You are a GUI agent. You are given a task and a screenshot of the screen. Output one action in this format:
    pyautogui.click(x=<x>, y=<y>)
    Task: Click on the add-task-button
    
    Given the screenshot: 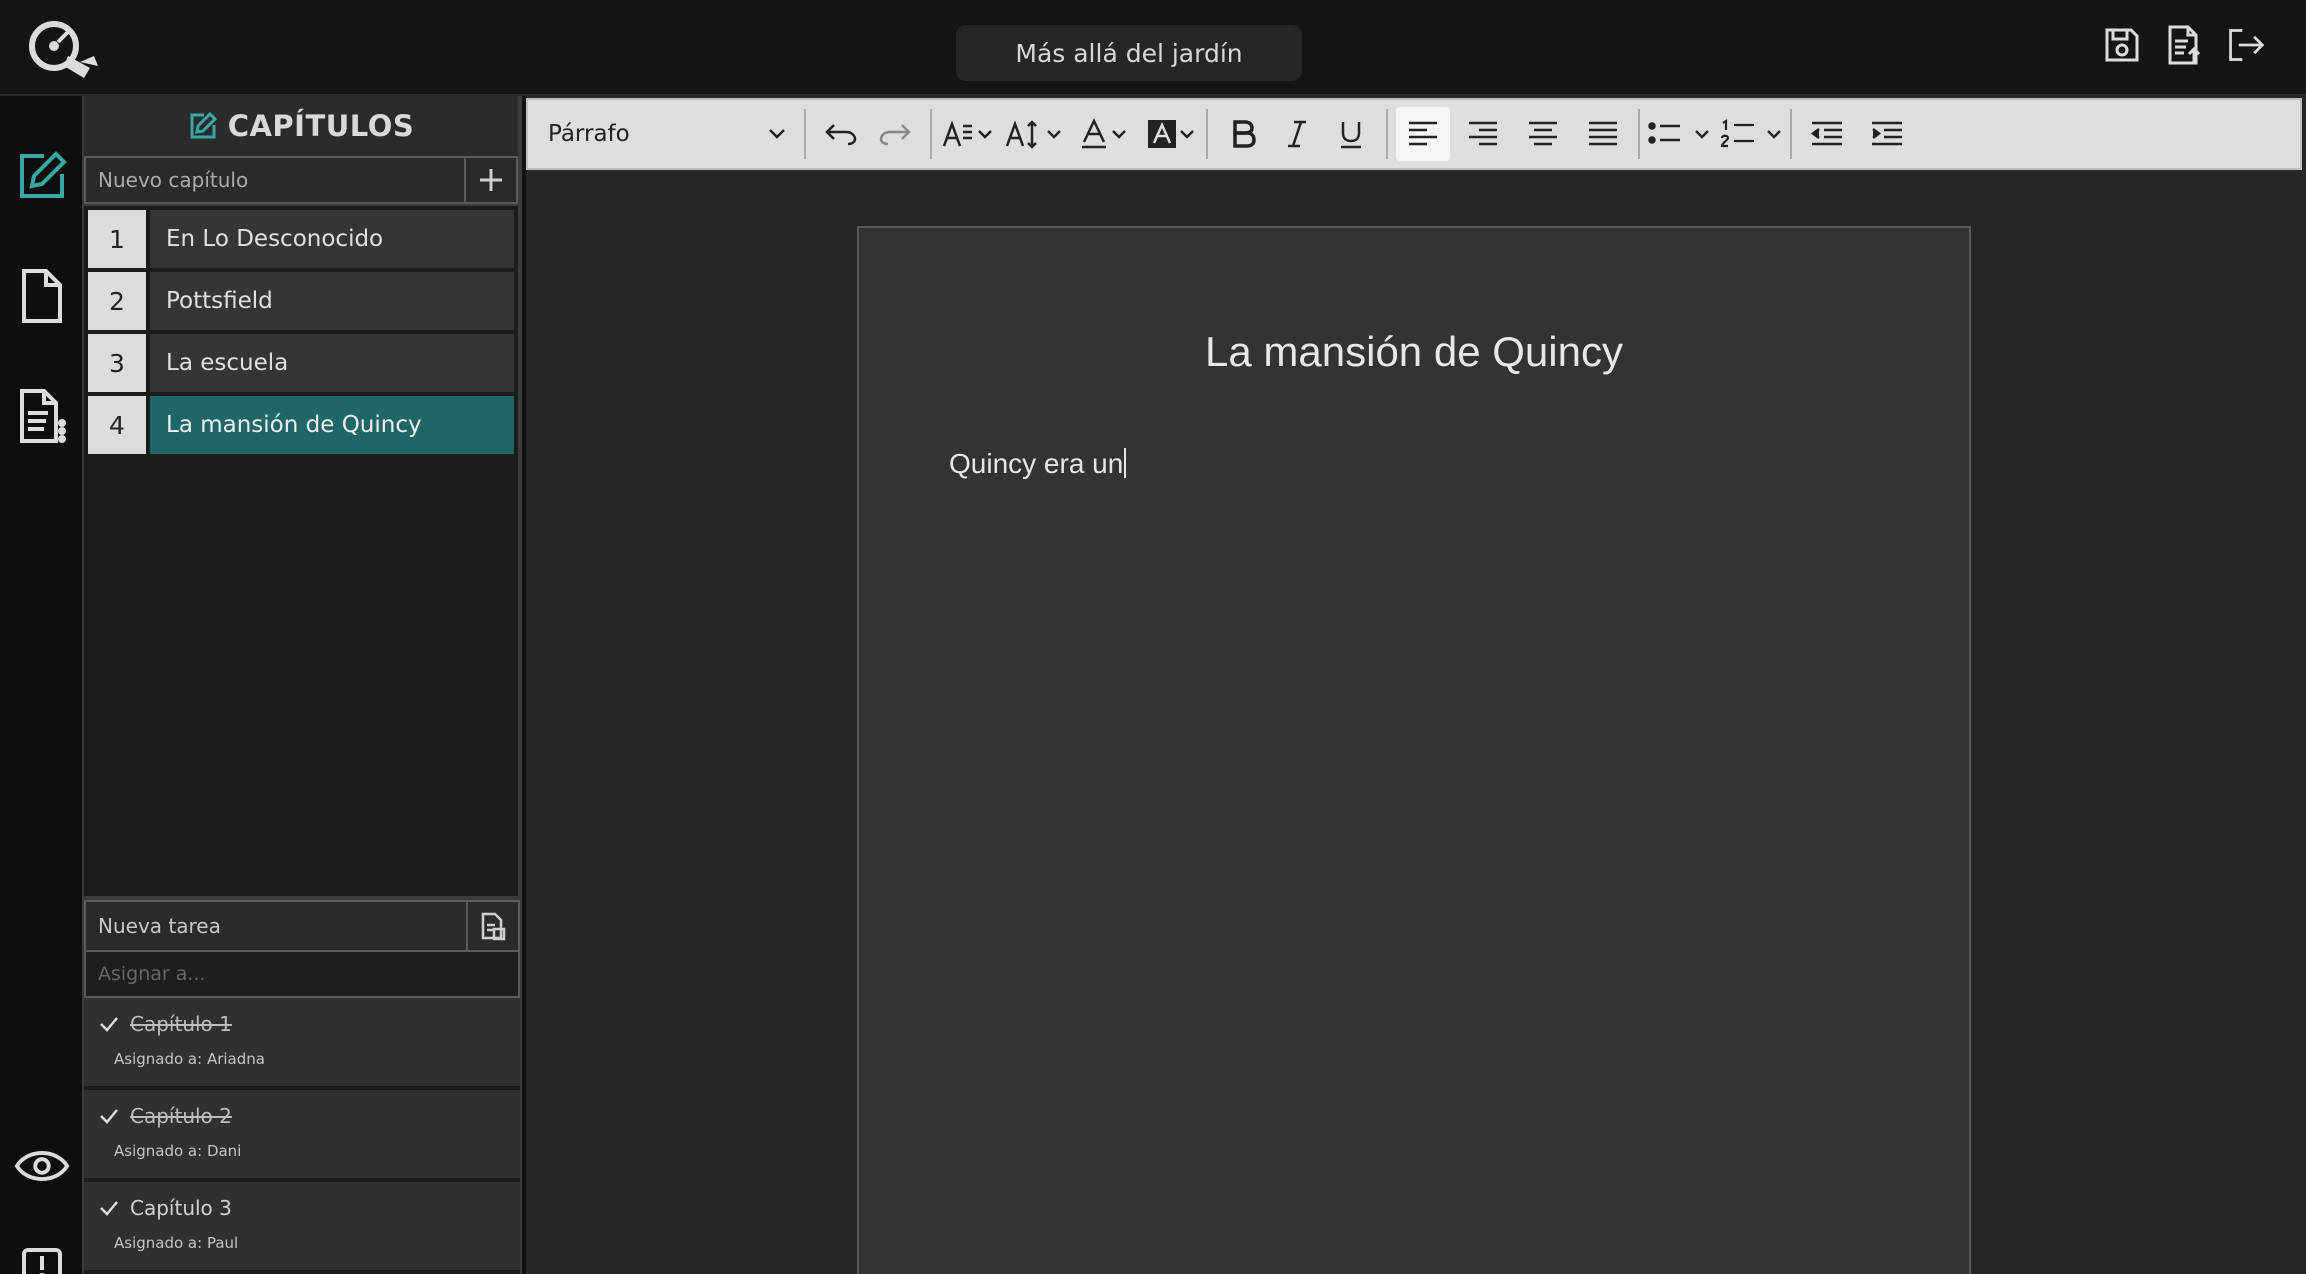 What is the action you would take?
    pyautogui.click(x=494, y=926)
    